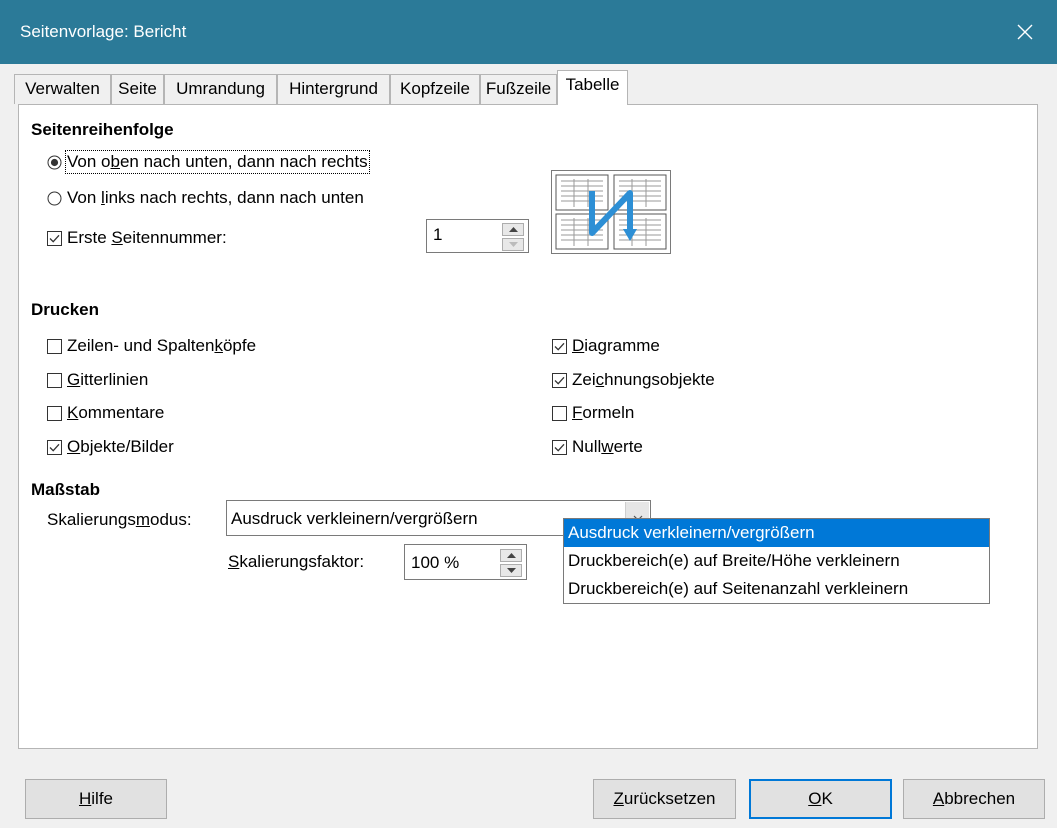  I want to click on reset-button: Zurücksetzen, so click(664, 799).